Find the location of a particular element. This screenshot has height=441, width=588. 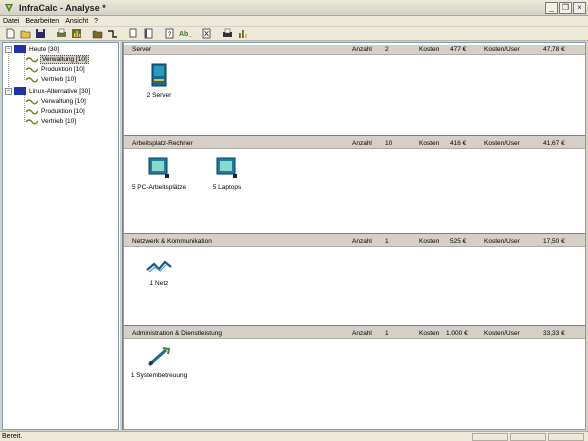

tree-item-verwaltung-linux: Verwaltung [10] is located at coordinates (56, 101).